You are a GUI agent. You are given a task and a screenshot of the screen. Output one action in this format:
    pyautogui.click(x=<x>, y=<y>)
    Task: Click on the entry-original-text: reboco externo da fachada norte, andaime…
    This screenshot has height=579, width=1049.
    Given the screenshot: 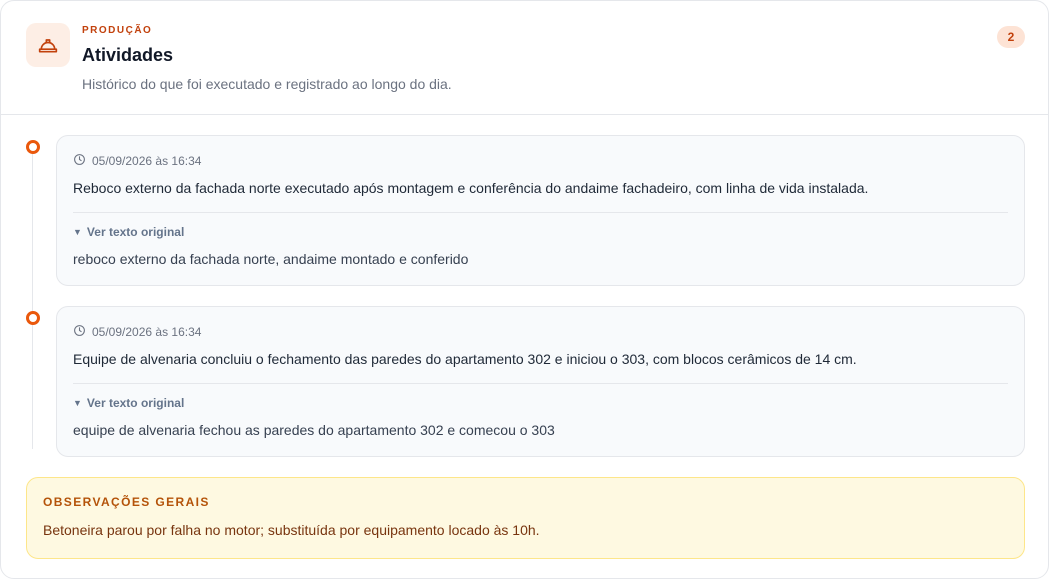 What is the action you would take?
    pyautogui.click(x=271, y=259)
    